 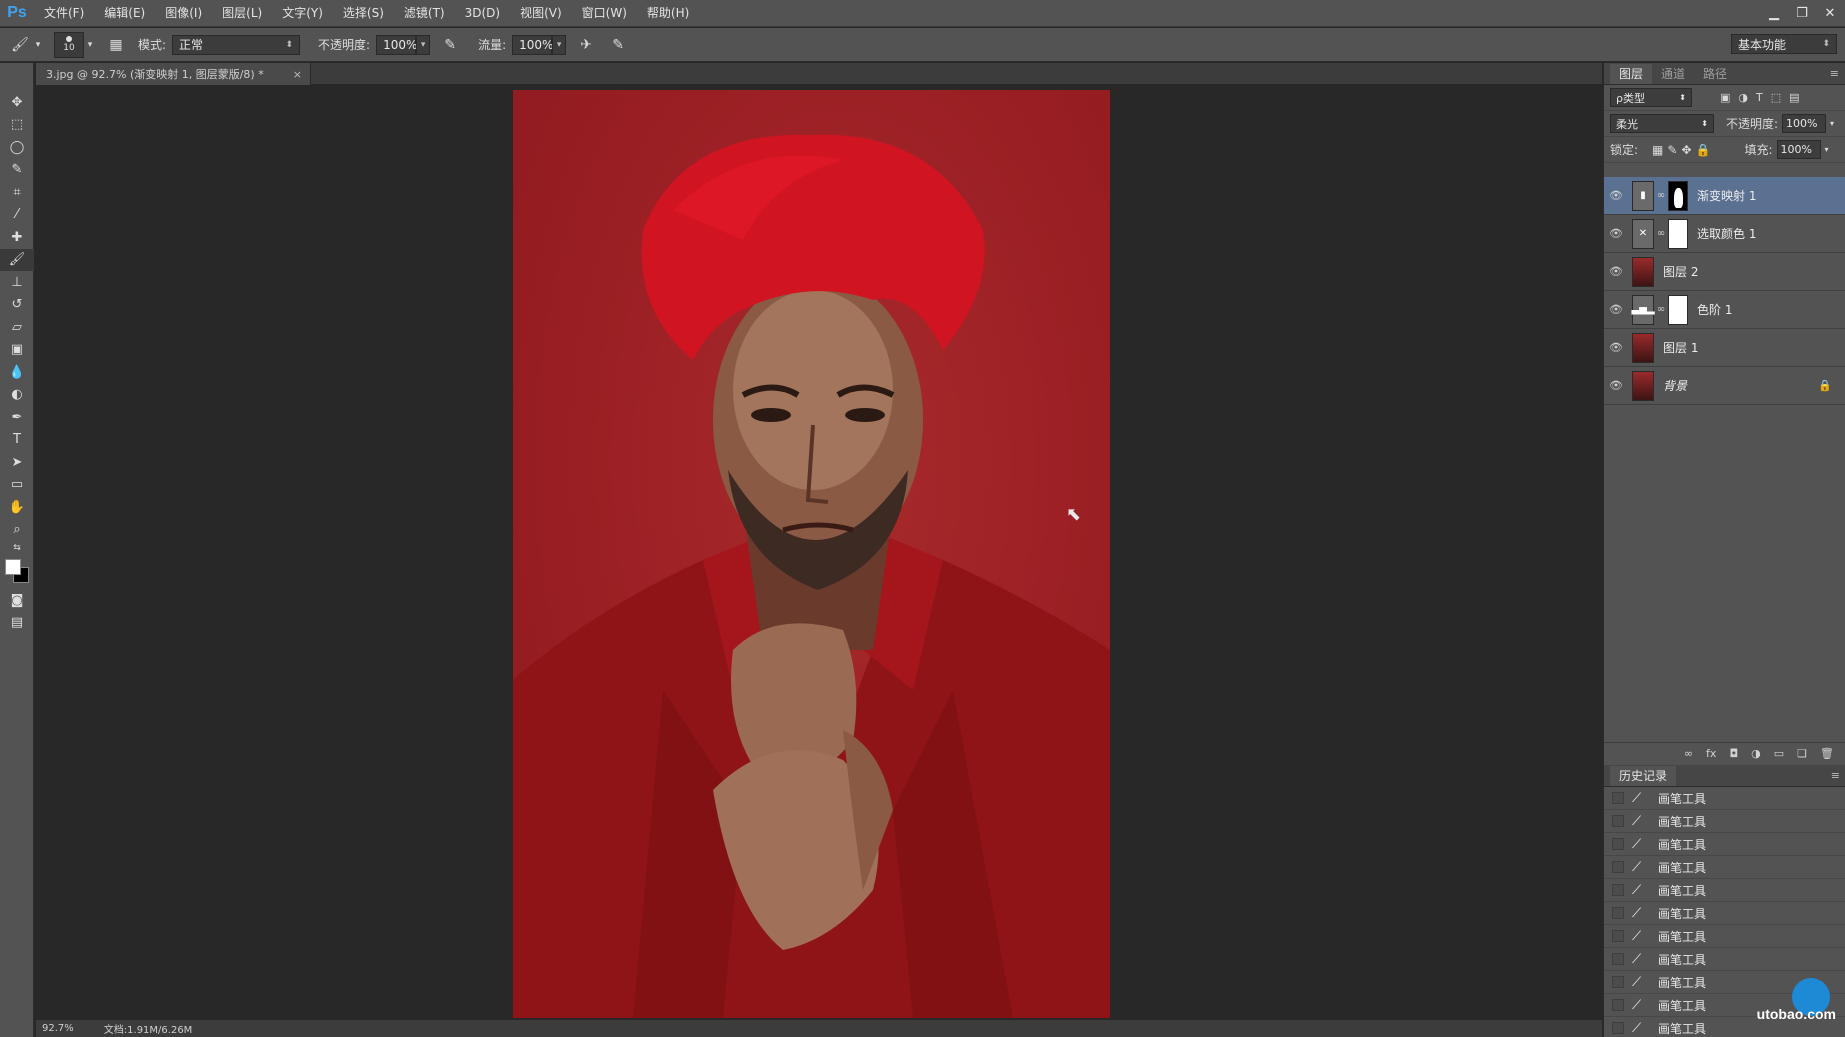 What do you see at coordinates (1657, 150) in the screenshot?
I see `lock-transparent-icon: ▦` at bounding box center [1657, 150].